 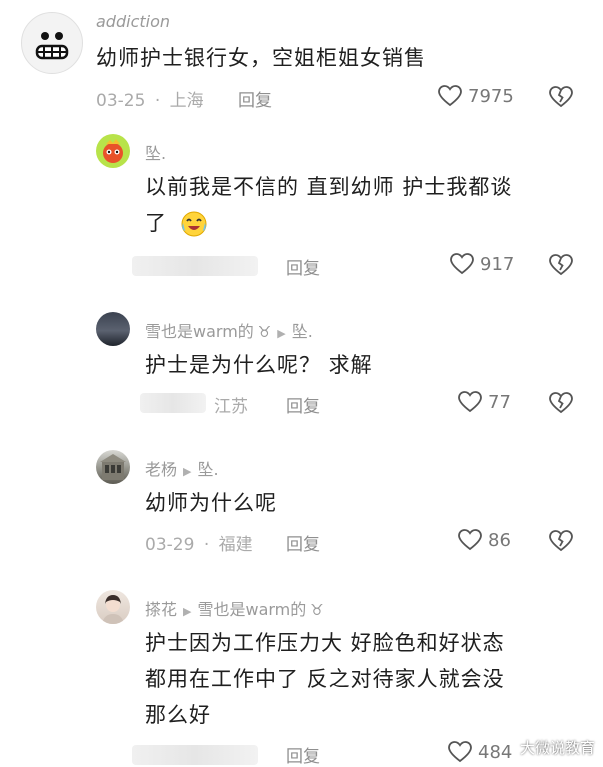 What do you see at coordinates (325, 643) in the screenshot?
I see `comment-text: 护士因为工作压力大 好脸色和好状态` at bounding box center [325, 643].